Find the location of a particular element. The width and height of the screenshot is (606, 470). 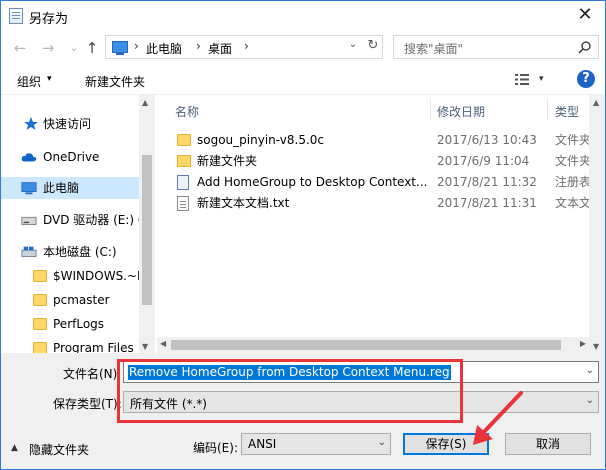

chevron-up-icon: ▲ is located at coordinates (14, 448).